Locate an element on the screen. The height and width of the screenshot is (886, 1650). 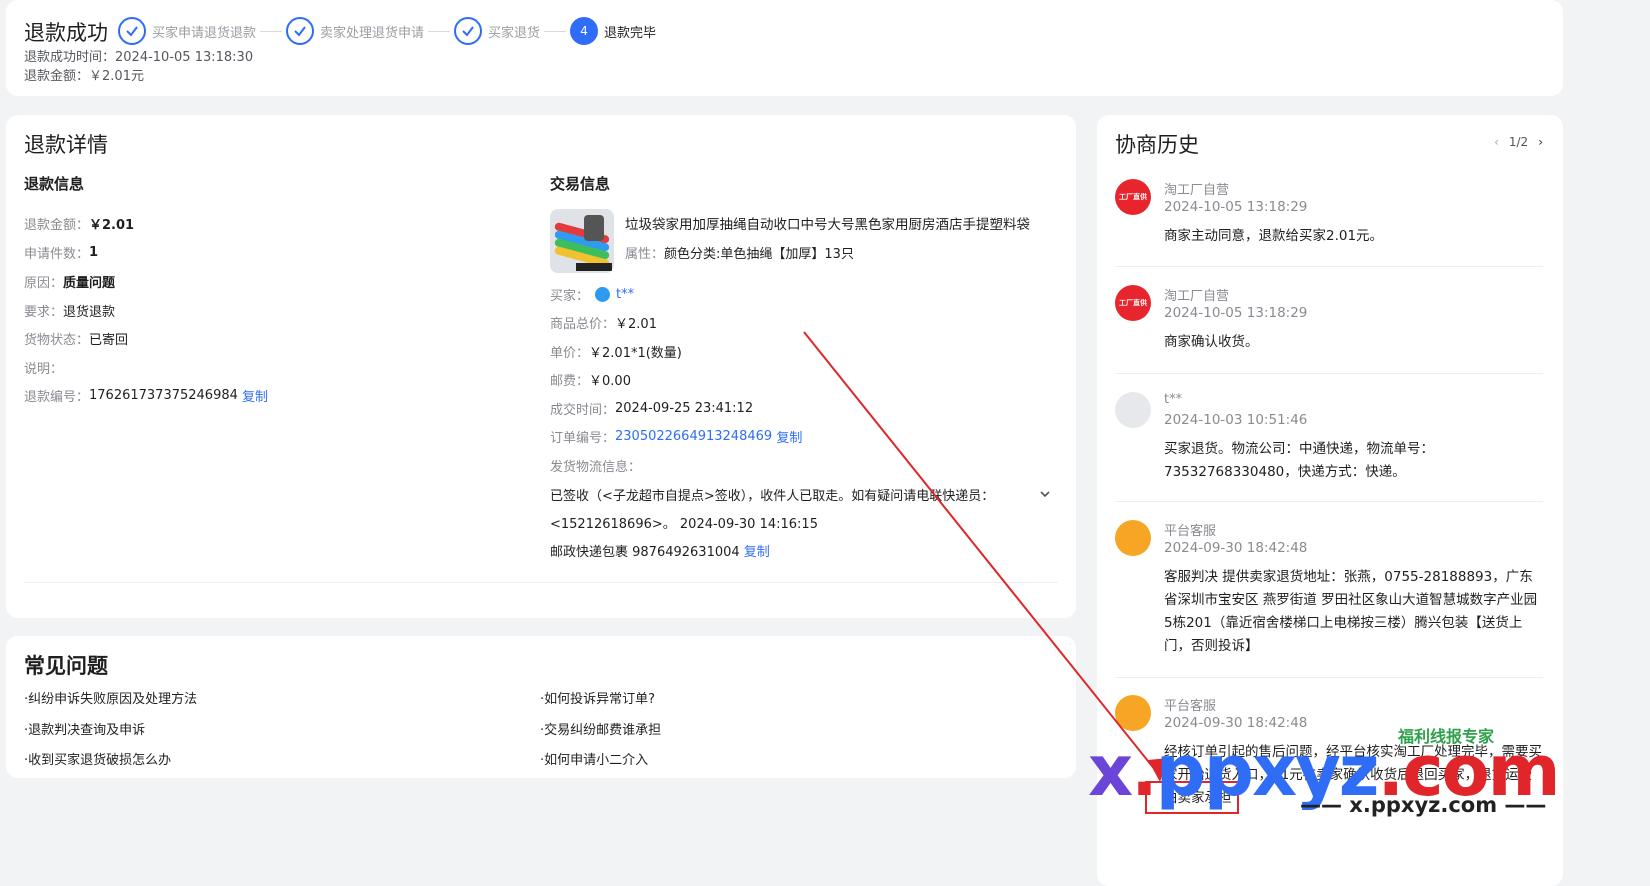
row-value: 已寄回 is located at coordinates (109, 340).